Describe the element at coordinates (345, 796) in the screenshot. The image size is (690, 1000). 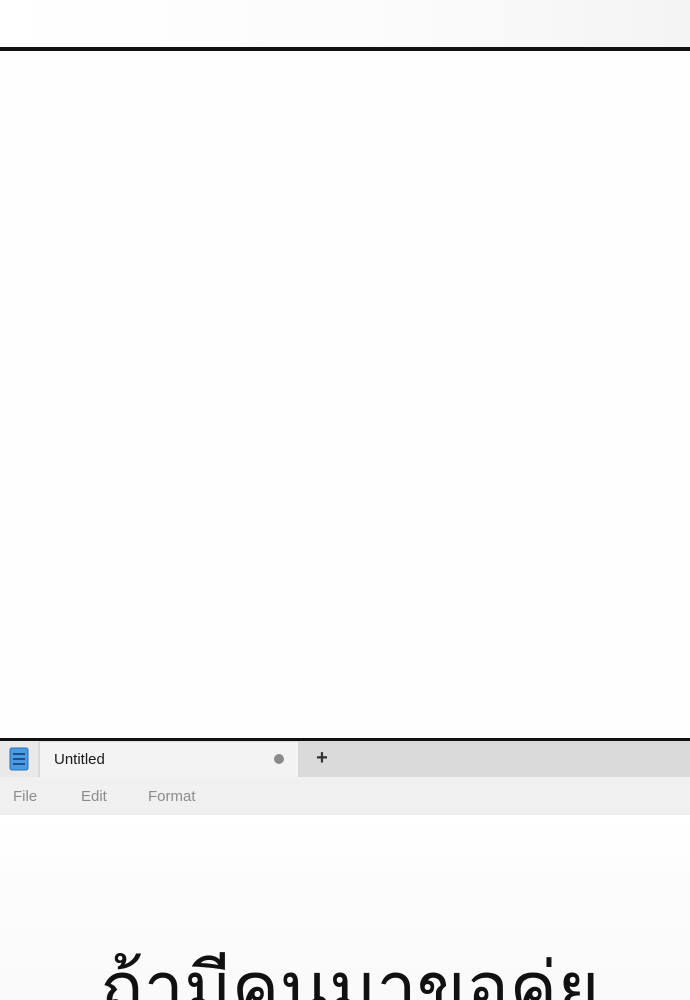
I see `menu-bar: File Edit Format` at that location.